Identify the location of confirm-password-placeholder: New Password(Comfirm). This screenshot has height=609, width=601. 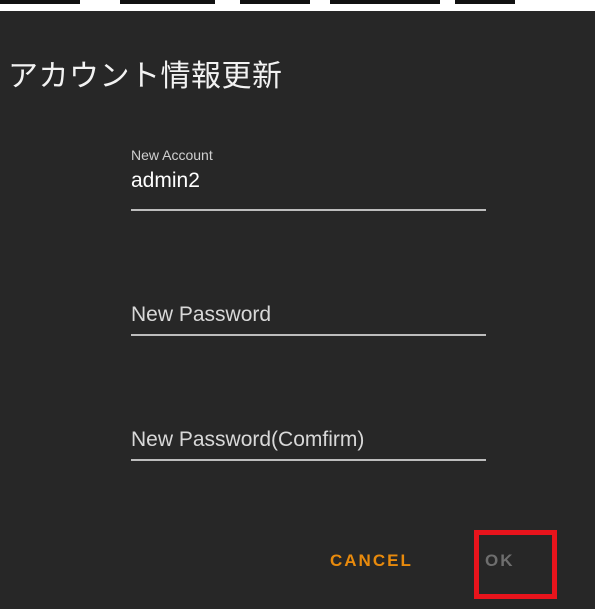
(248, 439).